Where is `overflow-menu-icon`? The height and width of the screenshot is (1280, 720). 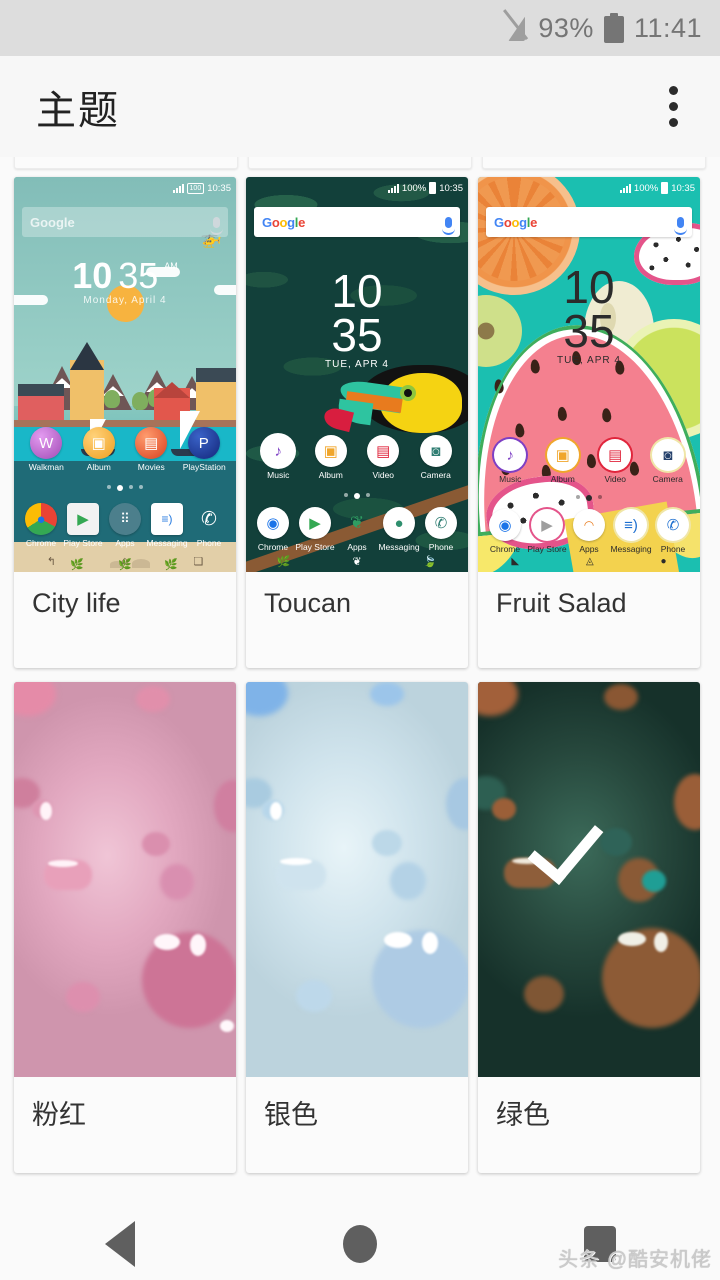 overflow-menu-icon is located at coordinates (673, 107).